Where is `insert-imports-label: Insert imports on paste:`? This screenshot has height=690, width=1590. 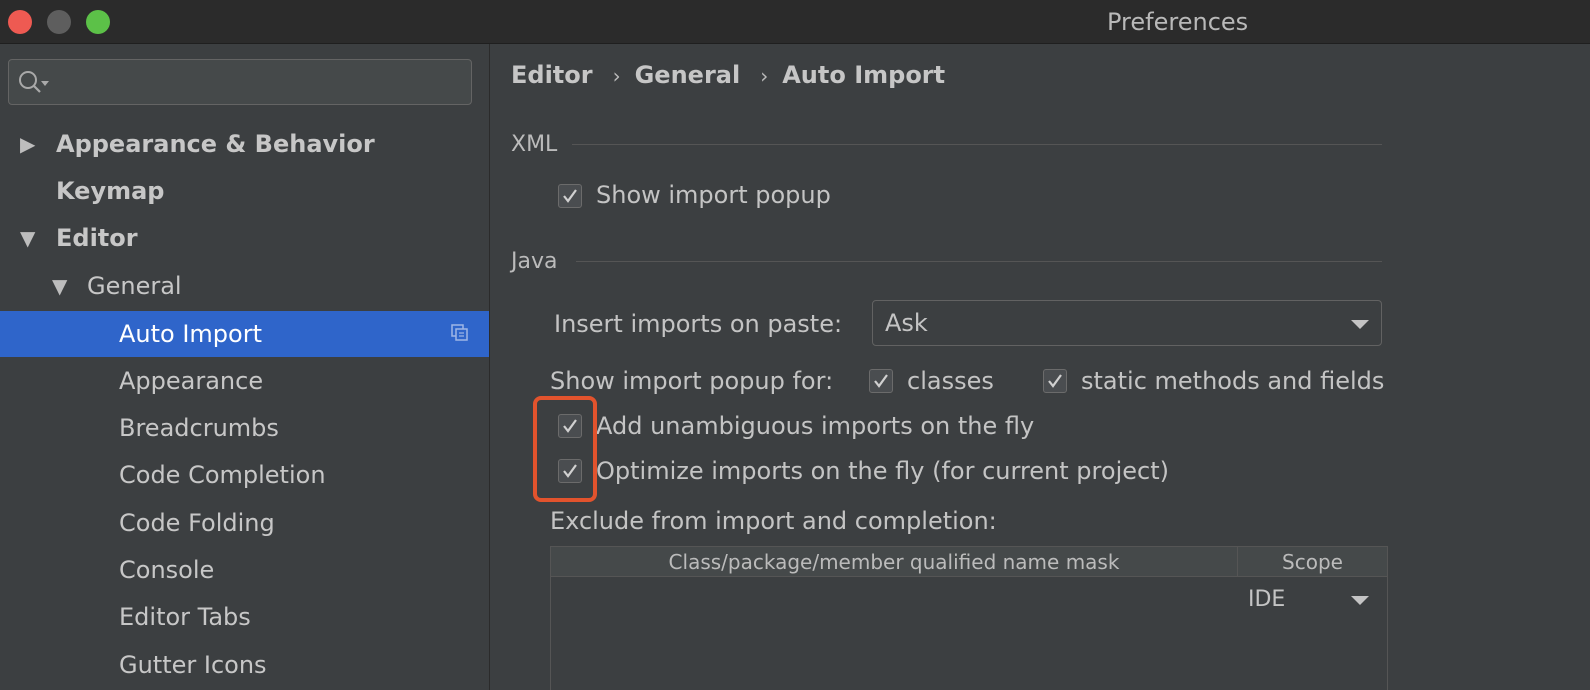 insert-imports-label: Insert imports on paste: is located at coordinates (698, 324).